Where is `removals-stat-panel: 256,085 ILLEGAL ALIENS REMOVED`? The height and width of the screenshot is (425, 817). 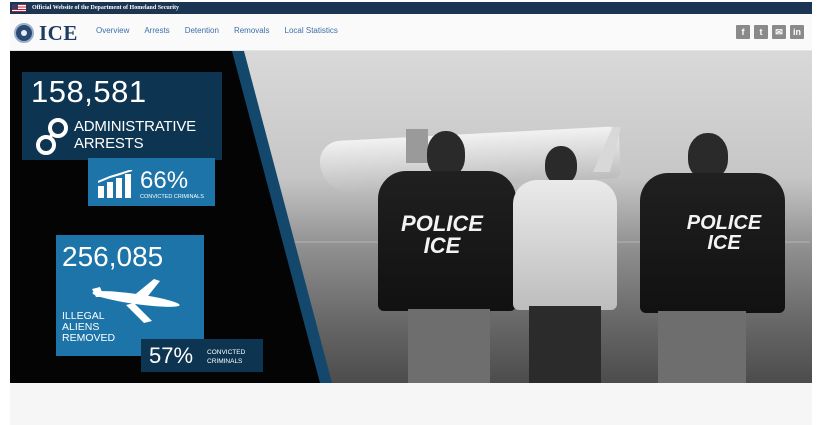
removals-stat-panel: 256,085 ILLEGAL ALIENS REMOVED is located at coordinates (130, 295).